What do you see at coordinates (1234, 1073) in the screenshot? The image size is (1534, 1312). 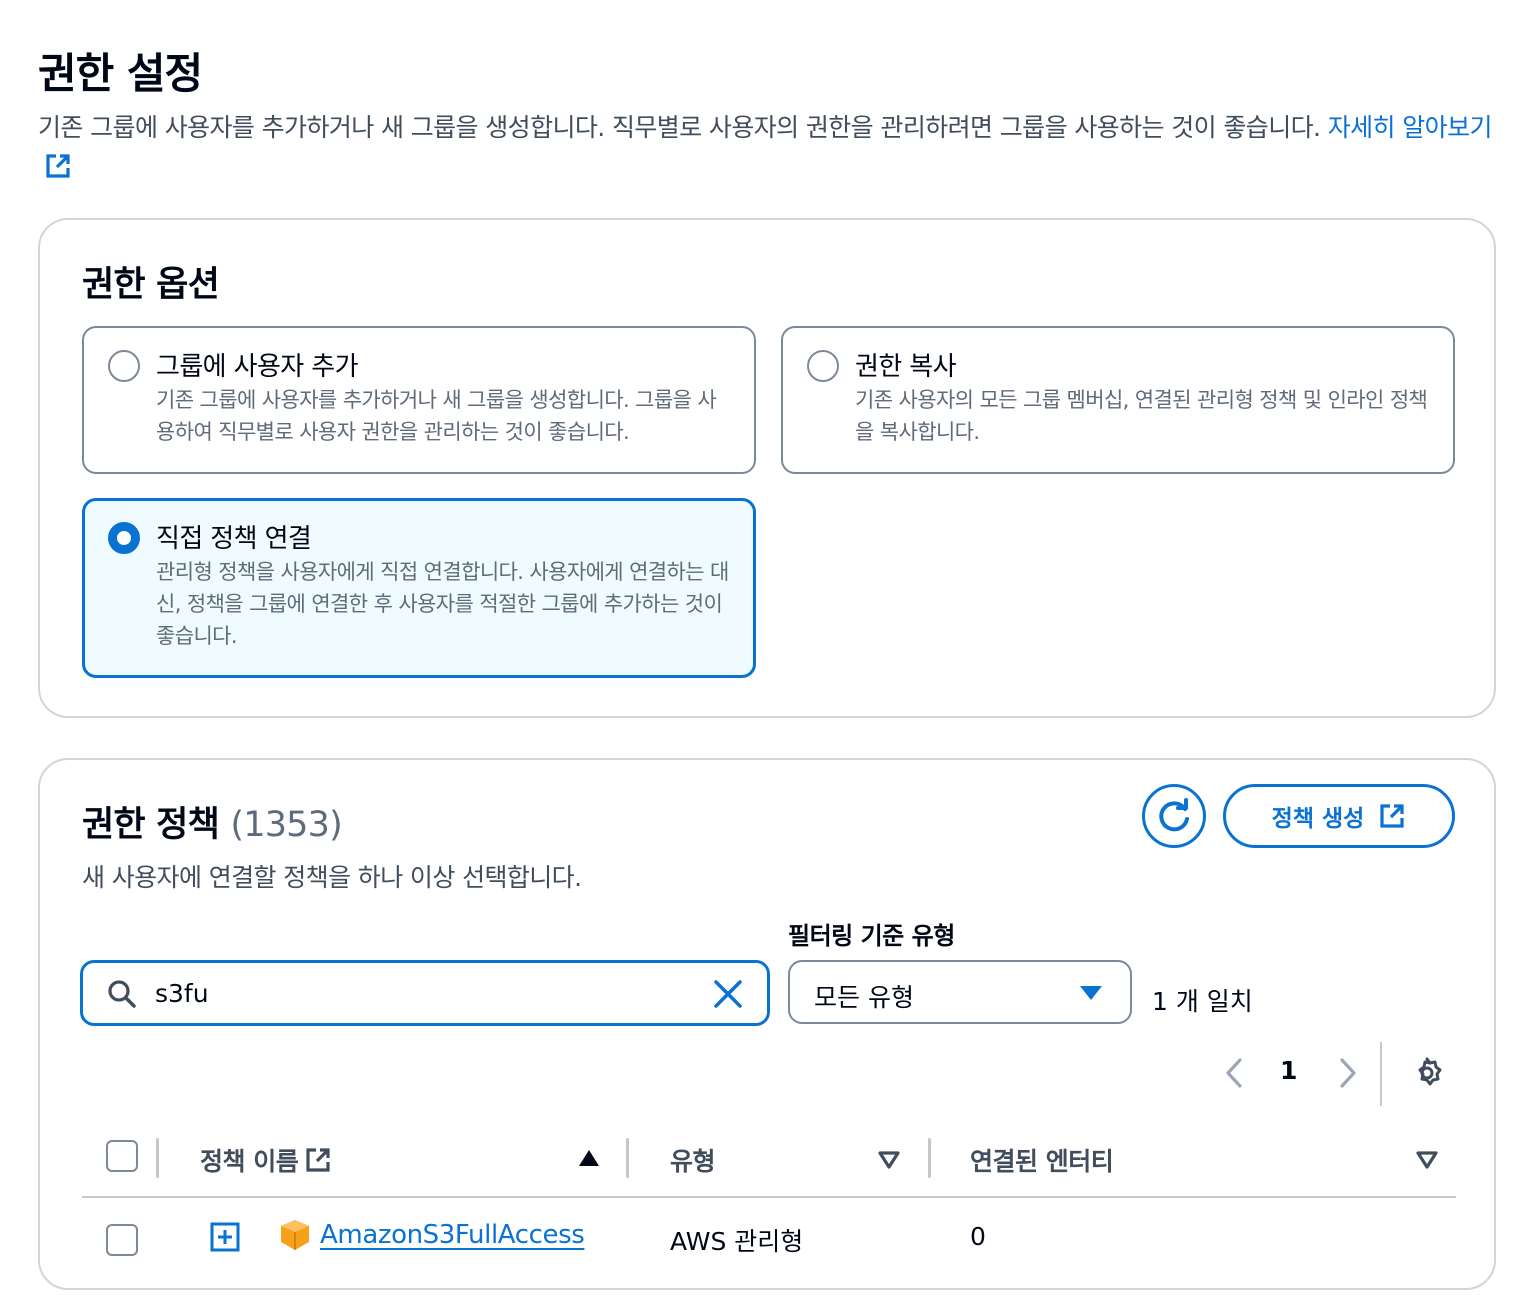 I see `chevron-left-icon` at bounding box center [1234, 1073].